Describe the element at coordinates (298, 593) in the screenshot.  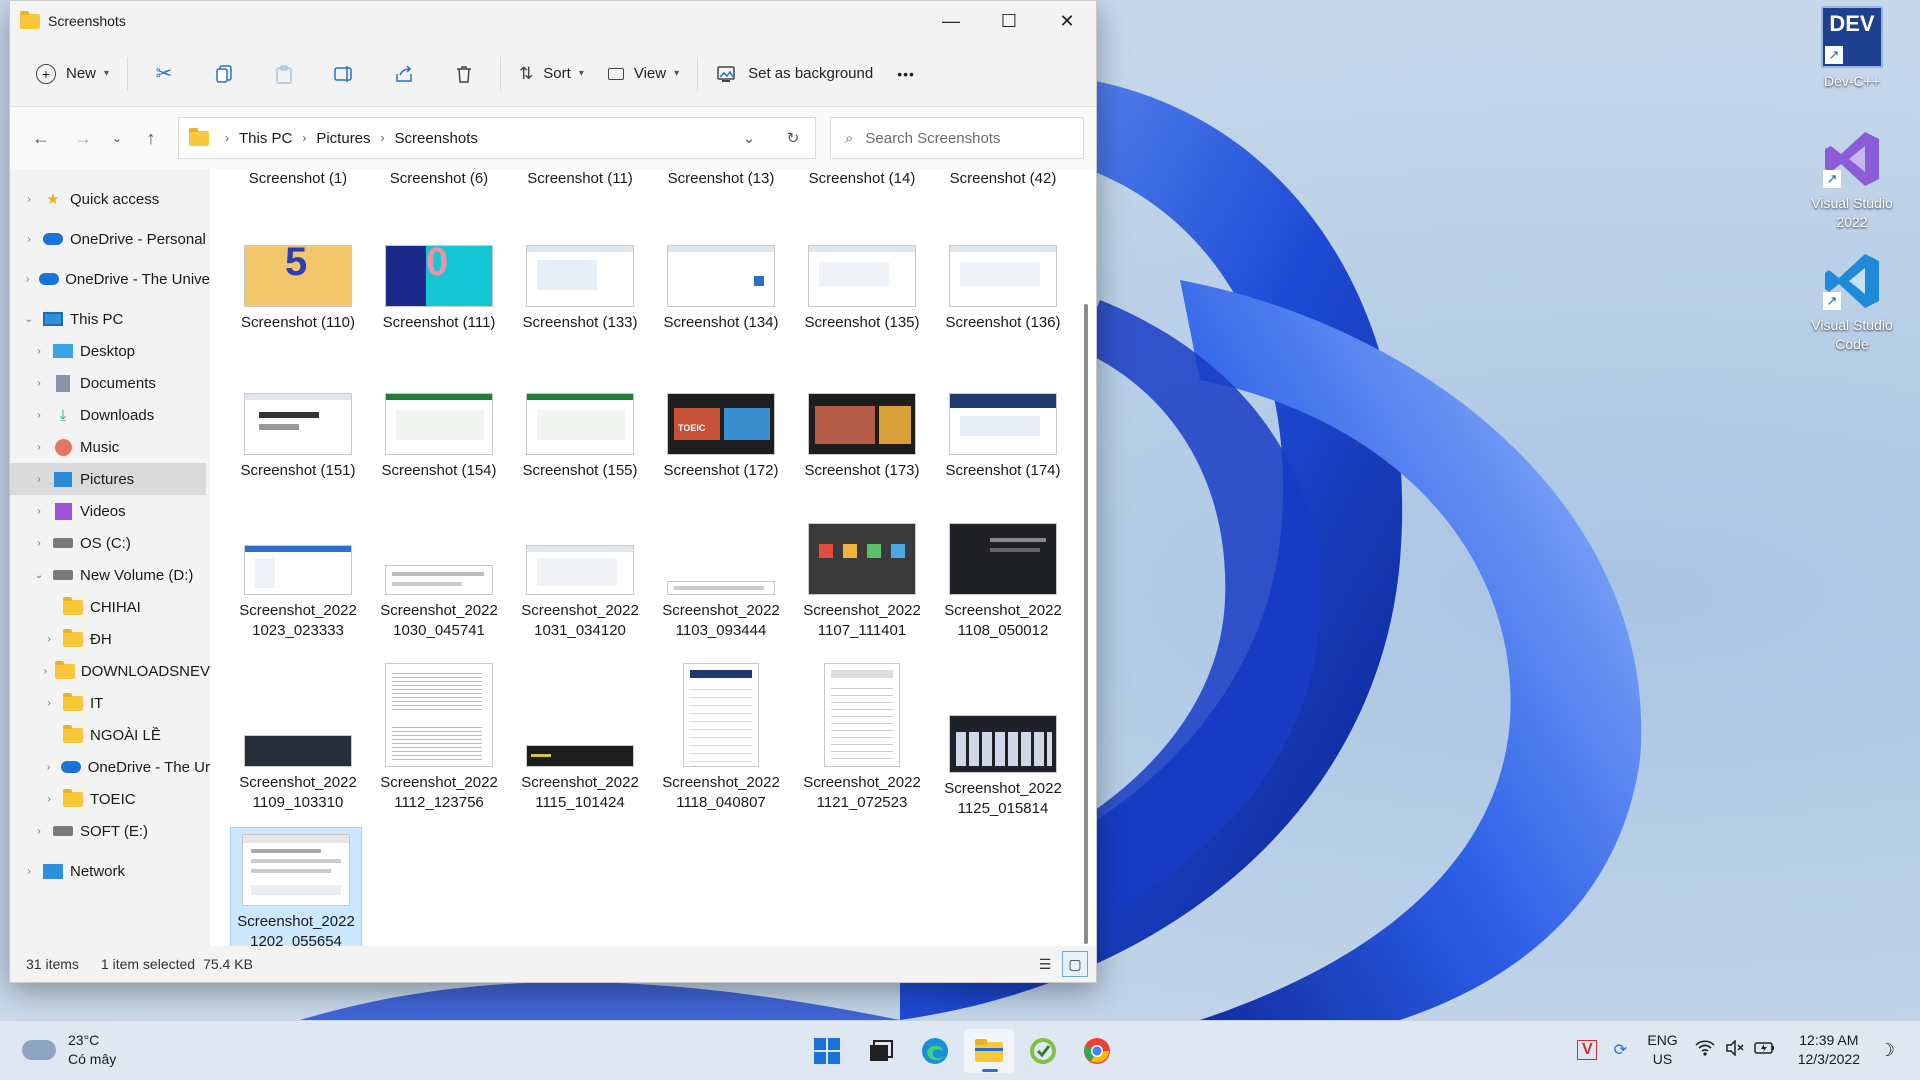
I see `file-item: Screenshot_2022 1023_023333` at that location.